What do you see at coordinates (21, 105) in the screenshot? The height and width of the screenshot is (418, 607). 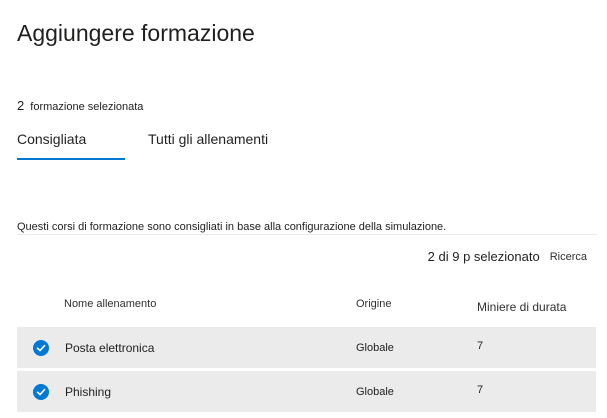 I see `selected-count-number: 2` at bounding box center [21, 105].